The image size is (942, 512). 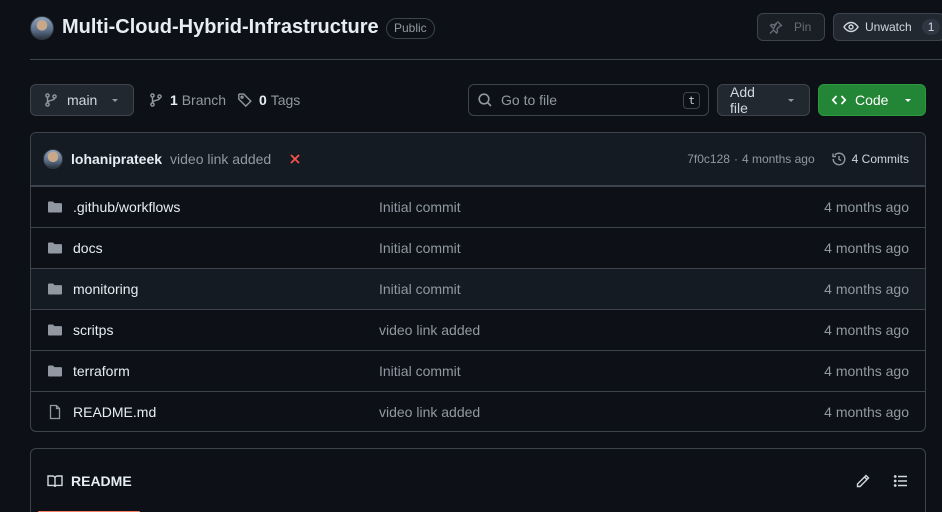 I want to click on readme-header: README, so click(x=478, y=480).